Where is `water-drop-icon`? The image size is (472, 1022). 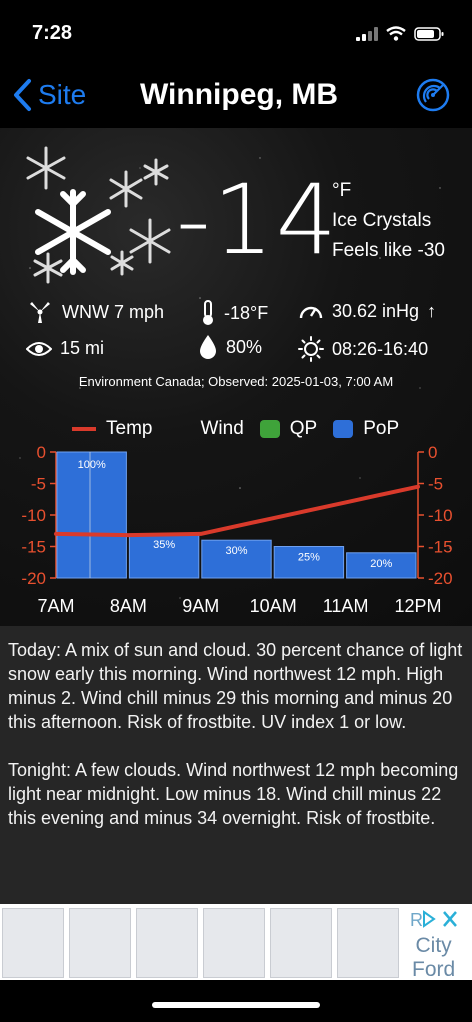 water-drop-icon is located at coordinates (208, 347).